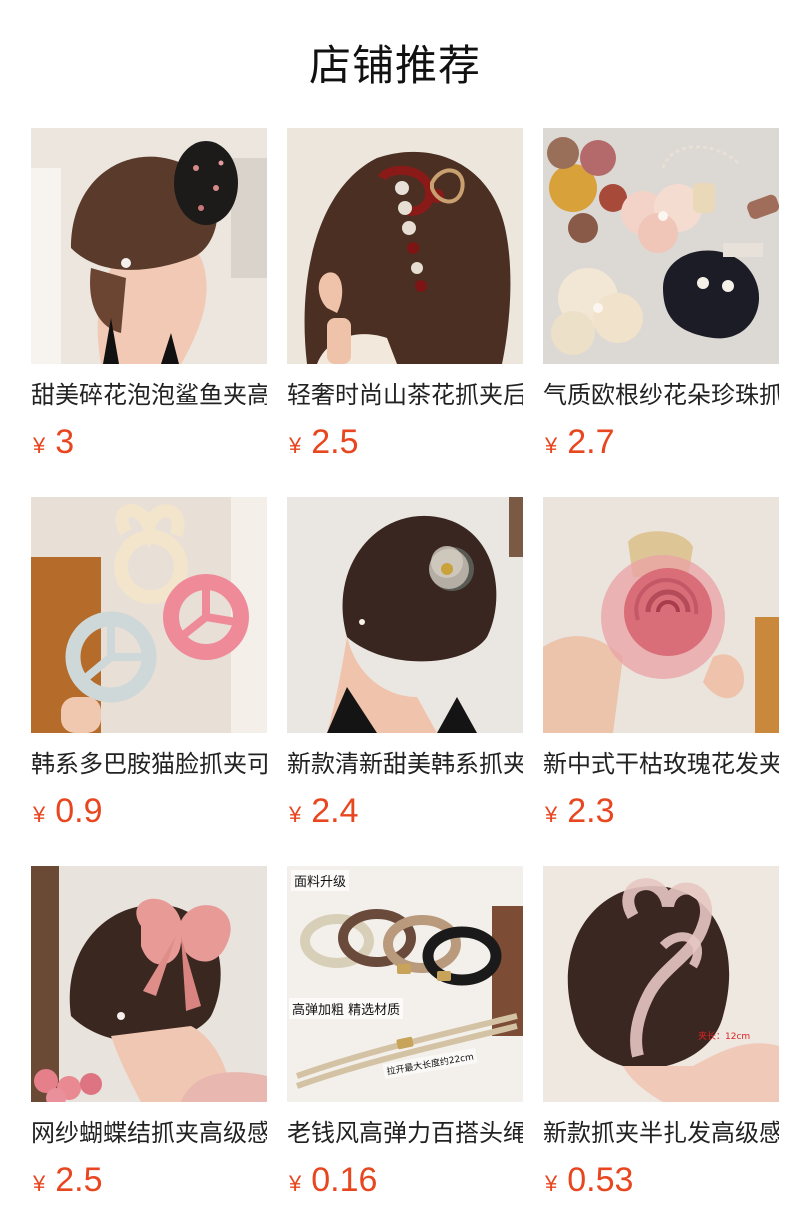 This screenshot has width=790, height=1232. I want to click on product-price: ¥ 0.16, so click(405, 1180).